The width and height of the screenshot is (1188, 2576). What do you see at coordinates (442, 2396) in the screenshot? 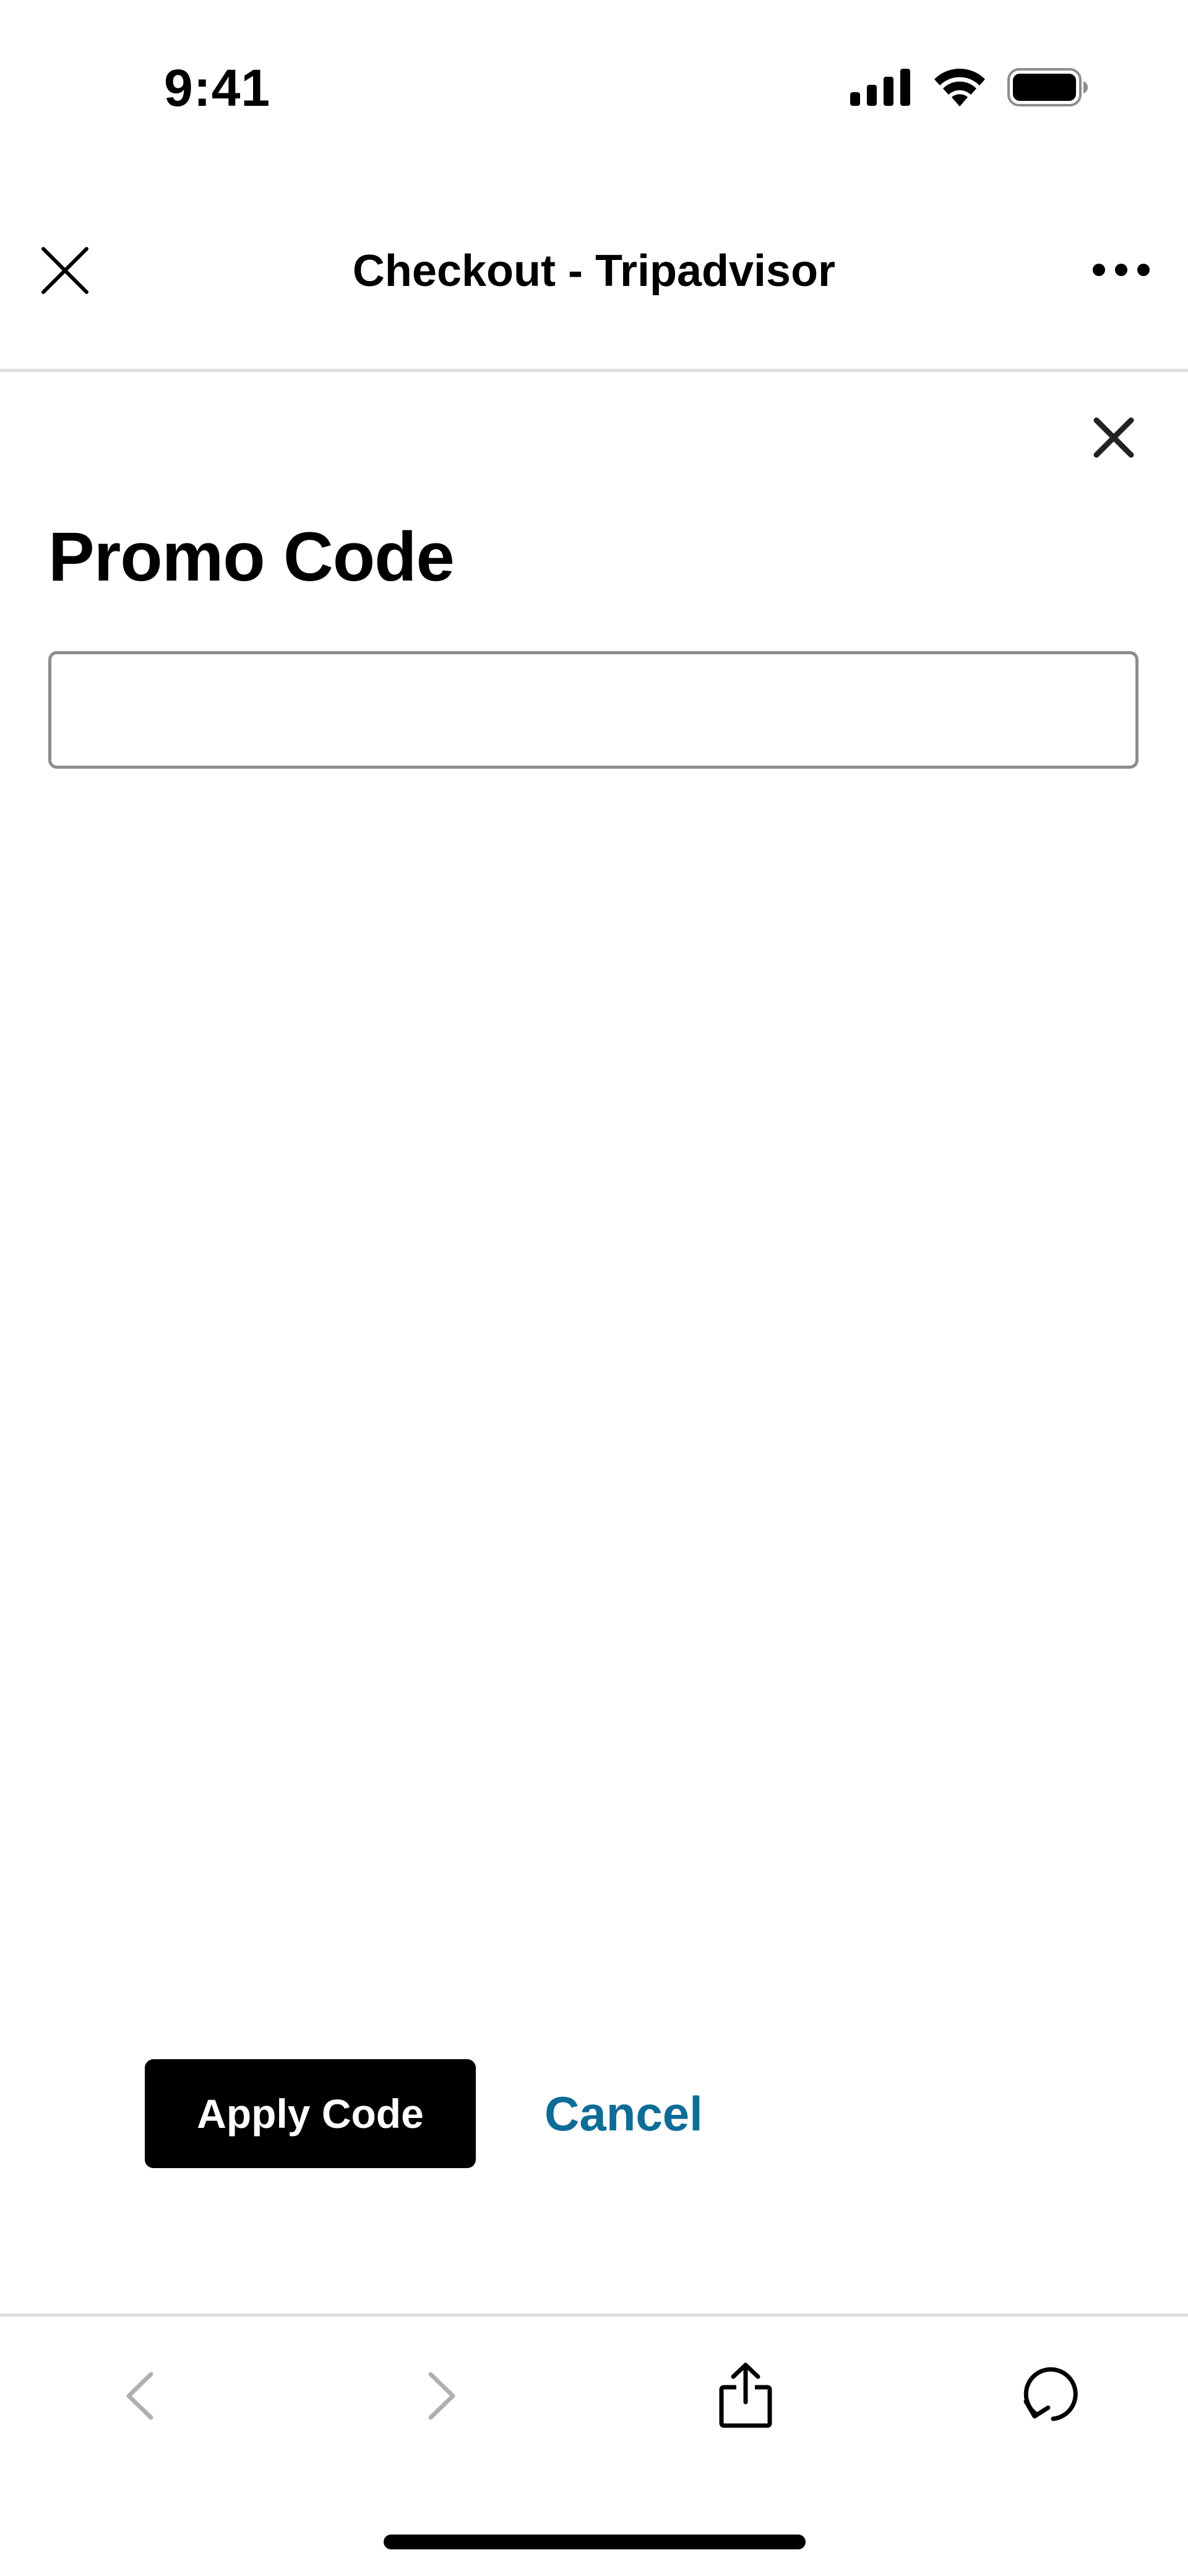
I see `forward-icon` at bounding box center [442, 2396].